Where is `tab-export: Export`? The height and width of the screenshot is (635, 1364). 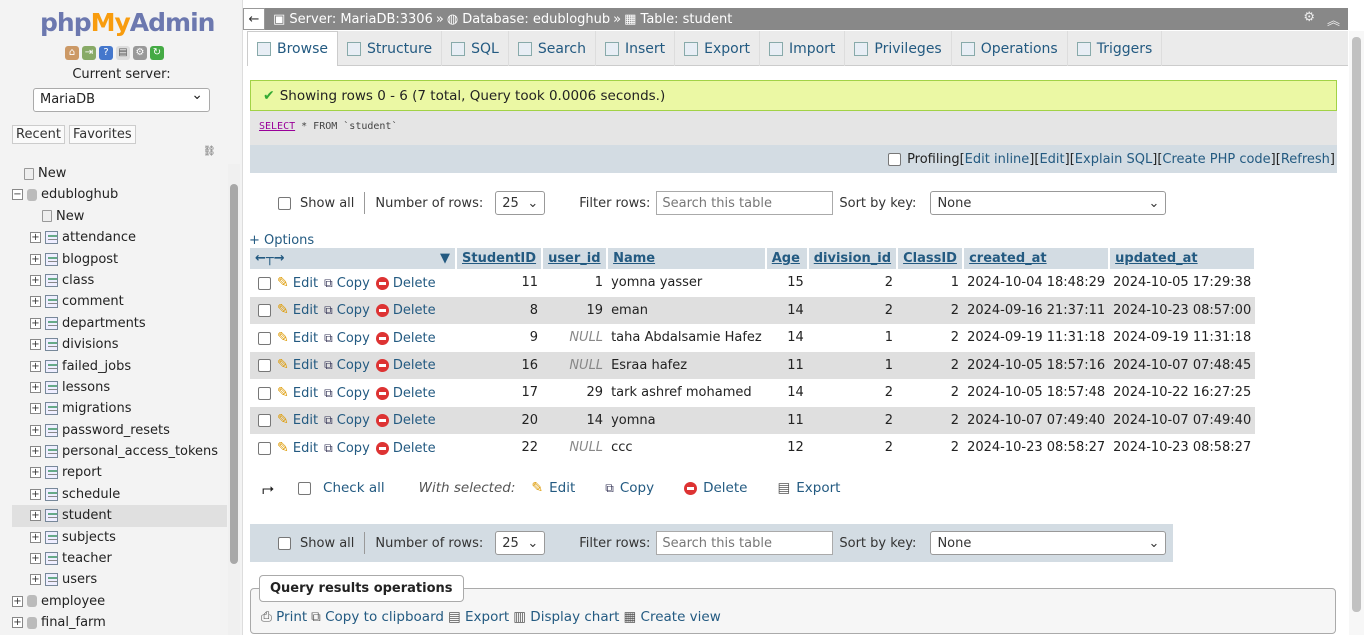
tab-export: Export is located at coordinates (717, 48).